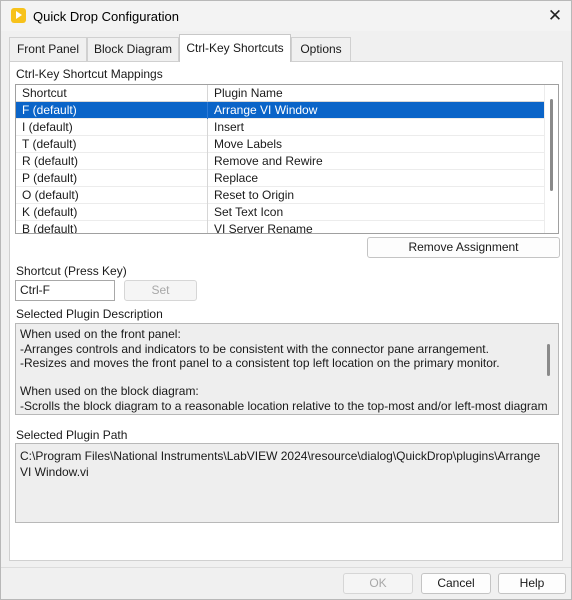 Image resolution: width=572 pixels, height=600 pixels. Describe the element at coordinates (280, 178) in the screenshot. I see `table-row: P (default) Replace` at that location.